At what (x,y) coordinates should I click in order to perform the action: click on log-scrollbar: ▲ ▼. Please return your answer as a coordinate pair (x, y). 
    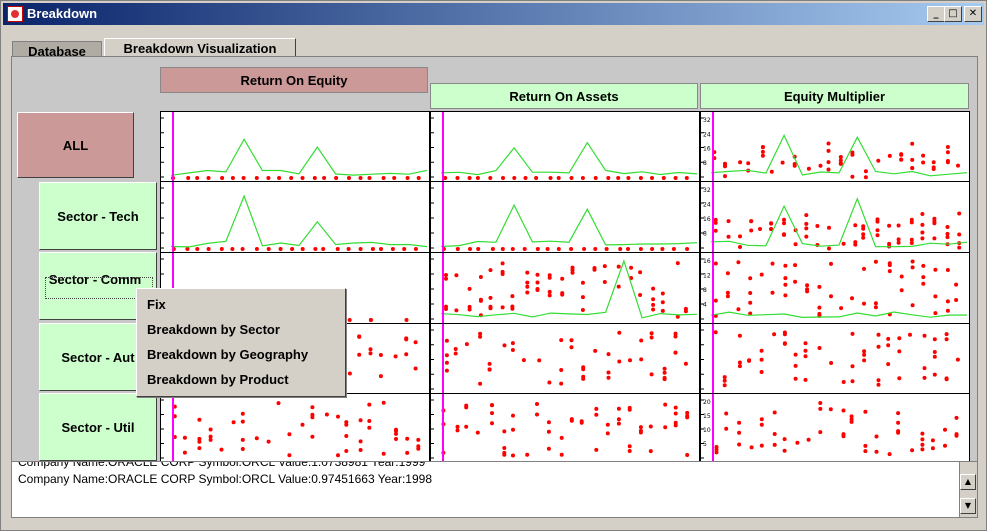
    Looking at the image, I should click on (968, 489).